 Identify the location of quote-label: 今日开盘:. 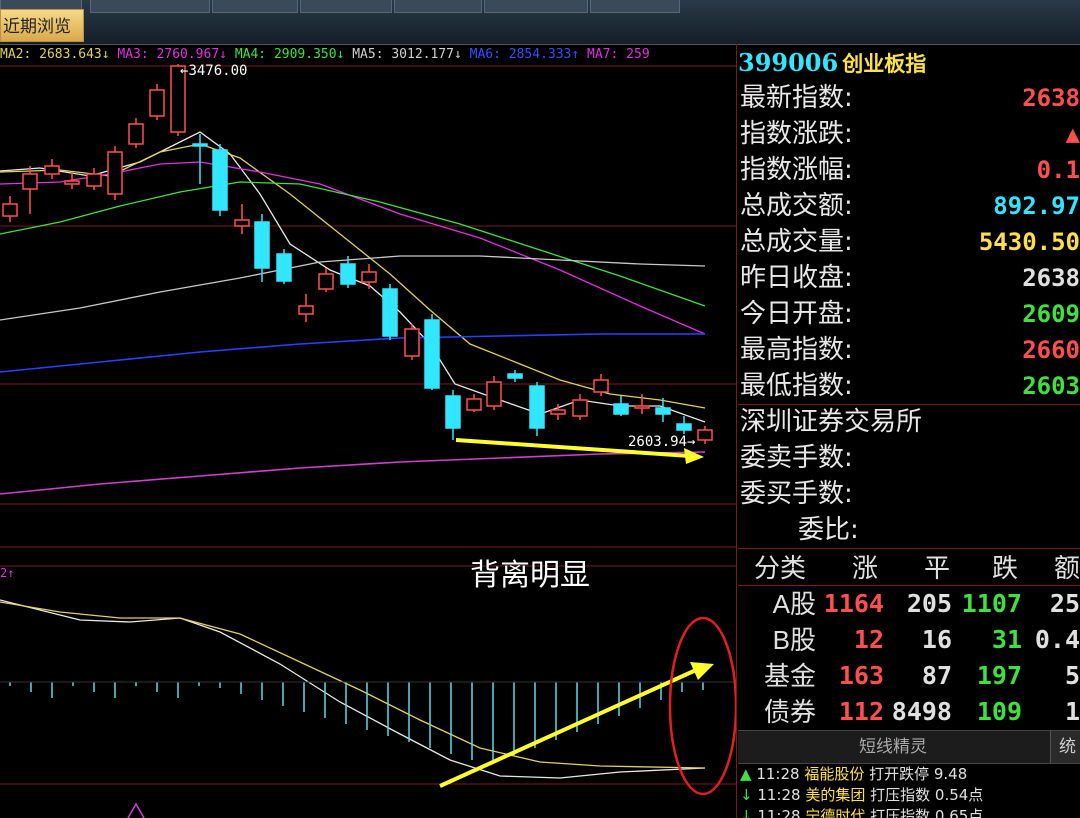
(796, 314).